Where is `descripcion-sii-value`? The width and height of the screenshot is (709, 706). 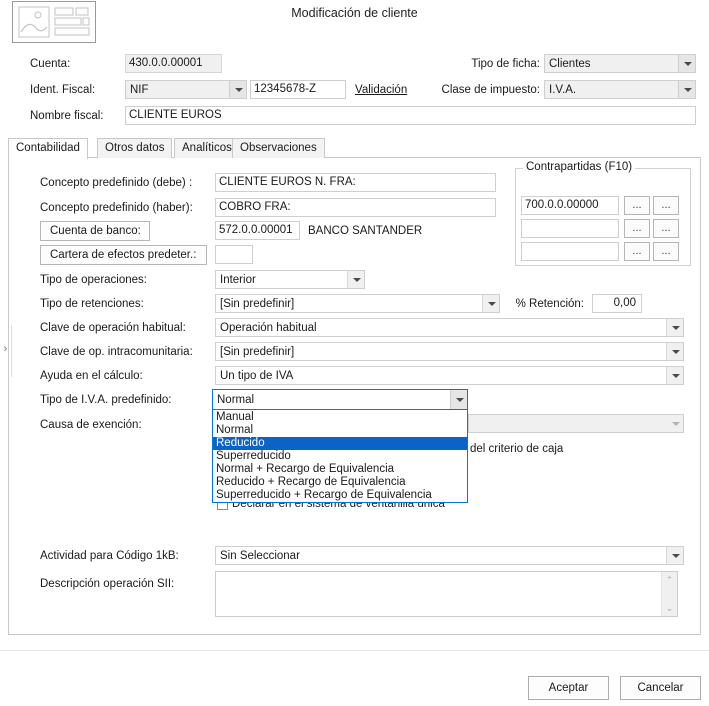 descripcion-sii-value is located at coordinates (438, 594).